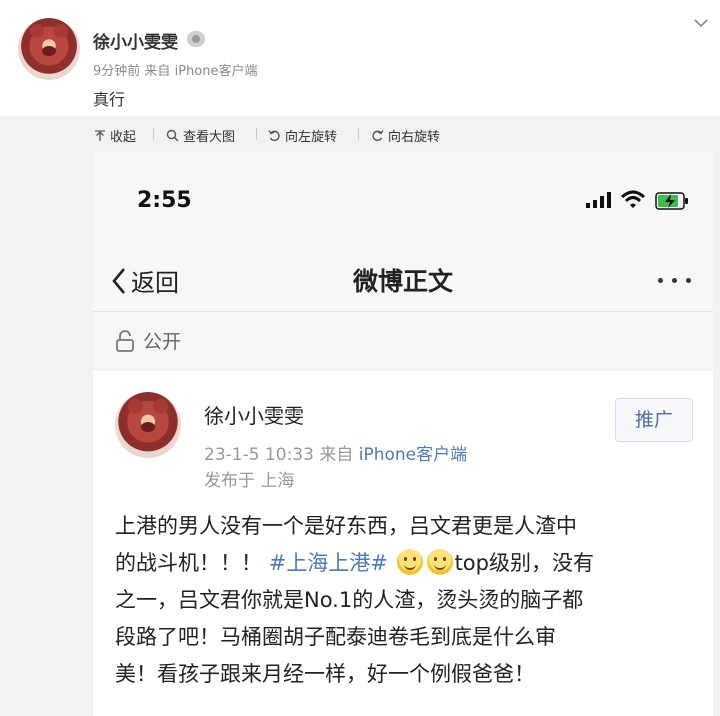 Image resolution: width=720 pixels, height=716 pixels. Describe the element at coordinates (346, 526) in the screenshot. I see `text-line: 上港的男人没有一个是好东西，吕文君更是人渣中` at that location.